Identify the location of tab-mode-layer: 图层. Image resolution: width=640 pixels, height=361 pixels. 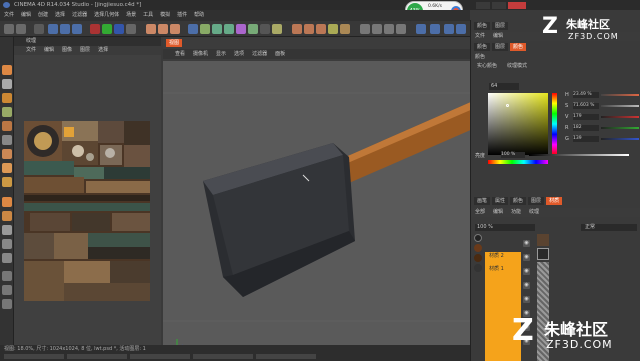
(500, 47).